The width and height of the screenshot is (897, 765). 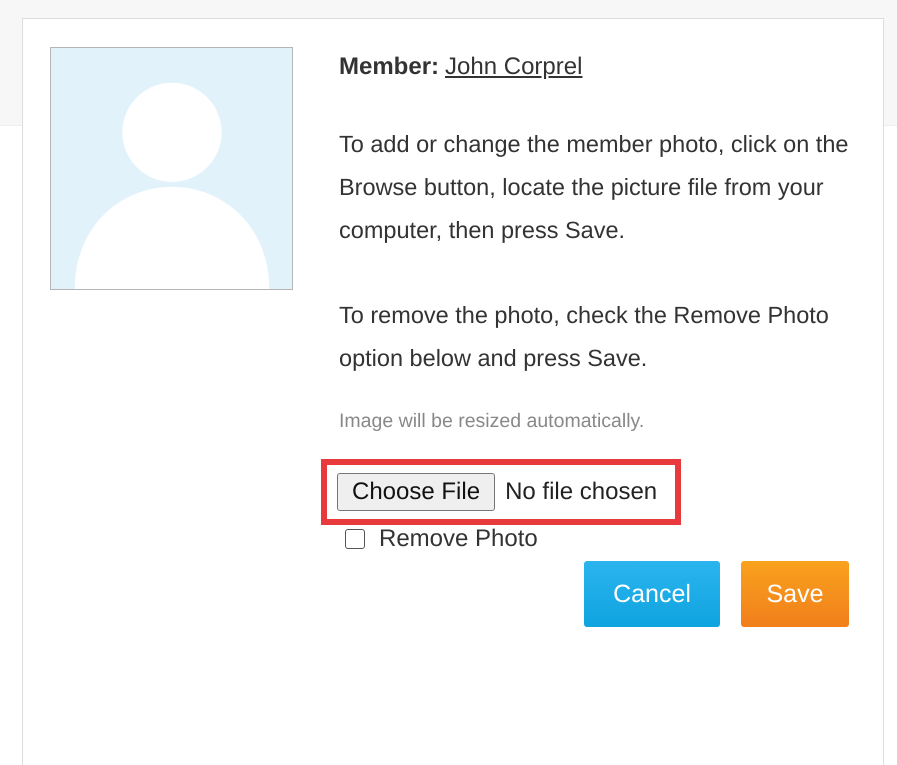 I want to click on remove-photo-label: Remove Photo, so click(x=458, y=539).